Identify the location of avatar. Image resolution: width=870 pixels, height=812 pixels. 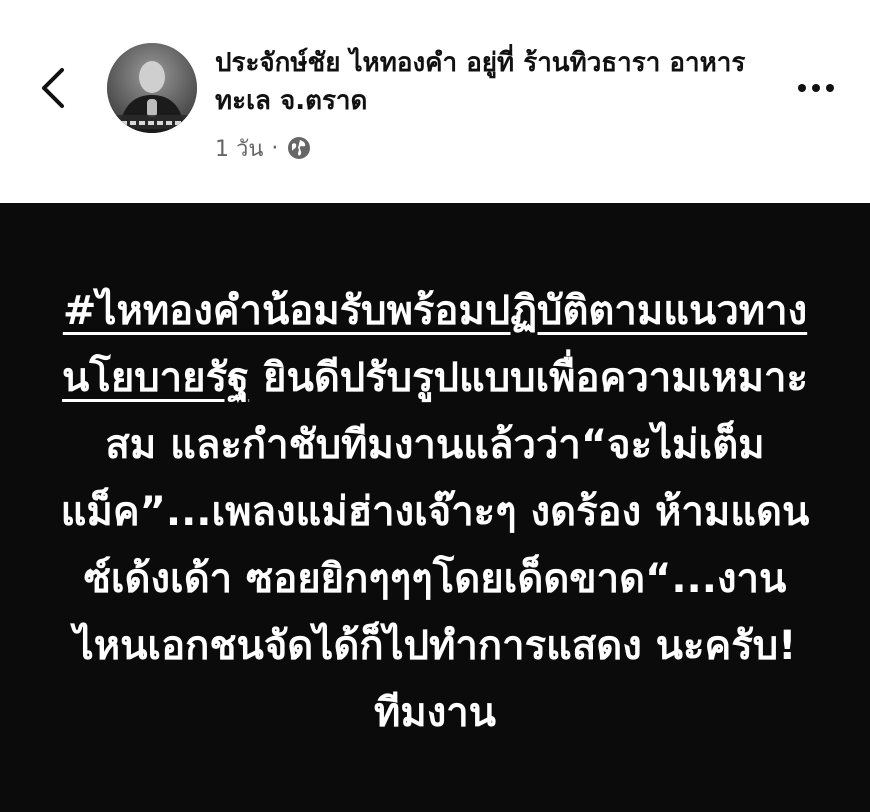
(152, 88).